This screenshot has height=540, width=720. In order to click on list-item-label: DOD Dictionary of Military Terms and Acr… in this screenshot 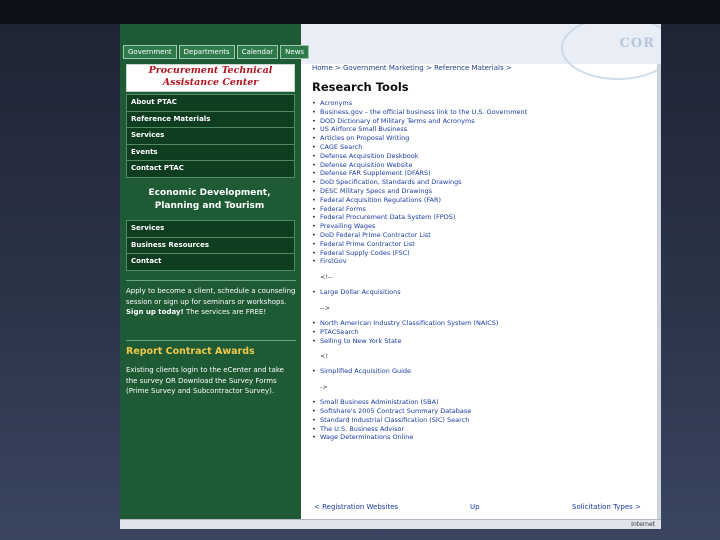, I will do `click(397, 121)`.